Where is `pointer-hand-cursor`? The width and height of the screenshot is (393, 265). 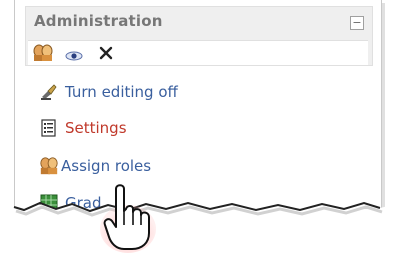 pointer-hand-cursor is located at coordinates (128, 218).